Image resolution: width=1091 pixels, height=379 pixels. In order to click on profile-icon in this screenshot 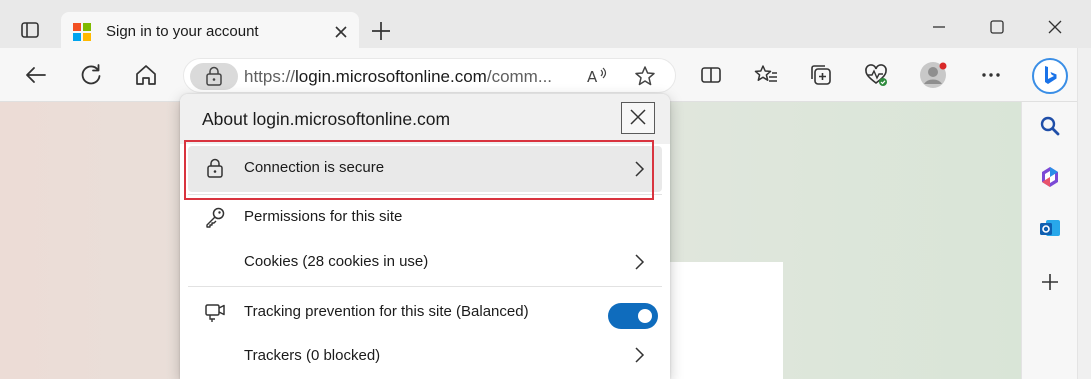, I will do `click(933, 75)`.